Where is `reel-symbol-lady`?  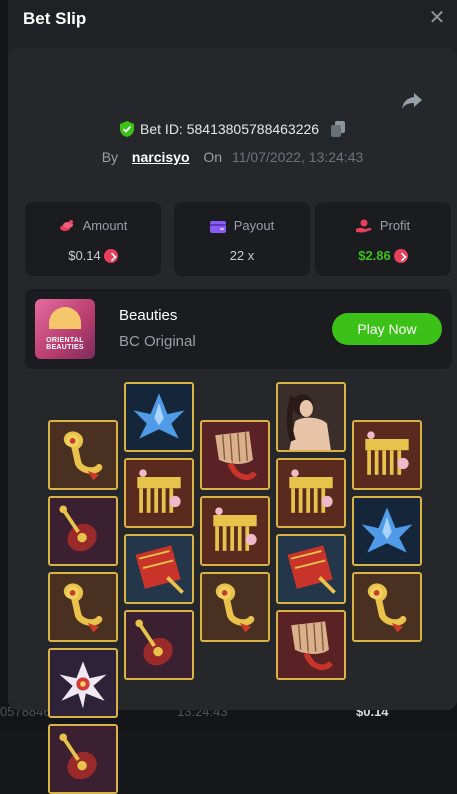
reel-symbol-lady is located at coordinates (311, 417).